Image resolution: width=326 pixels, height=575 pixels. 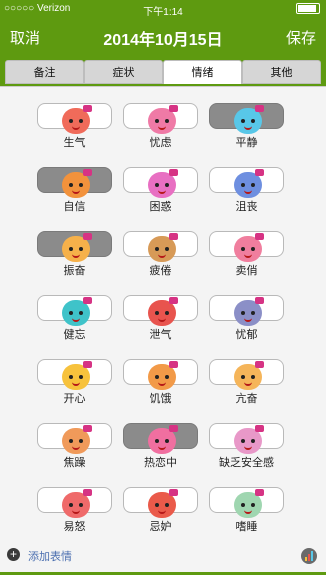 What do you see at coordinates (246, 399) in the screenshot?
I see `emotion-label: 亢奋` at bounding box center [246, 399].